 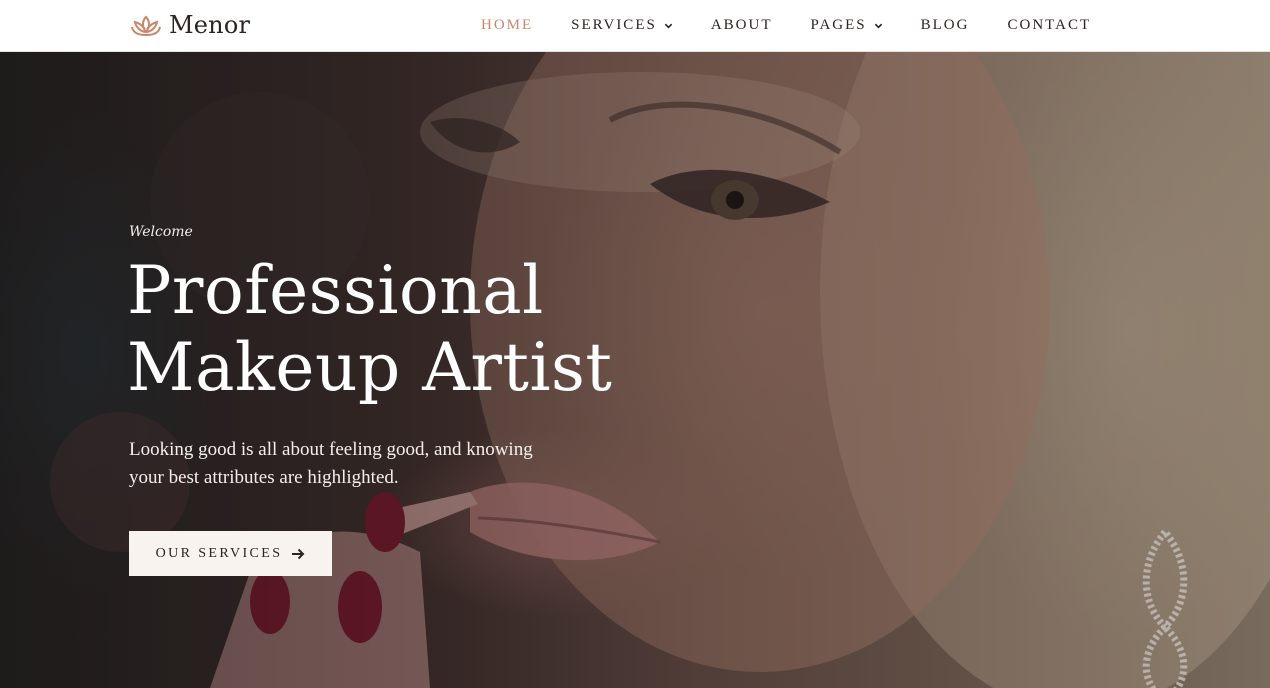 I want to click on nav-item-label: ABOUT, so click(x=741, y=25).